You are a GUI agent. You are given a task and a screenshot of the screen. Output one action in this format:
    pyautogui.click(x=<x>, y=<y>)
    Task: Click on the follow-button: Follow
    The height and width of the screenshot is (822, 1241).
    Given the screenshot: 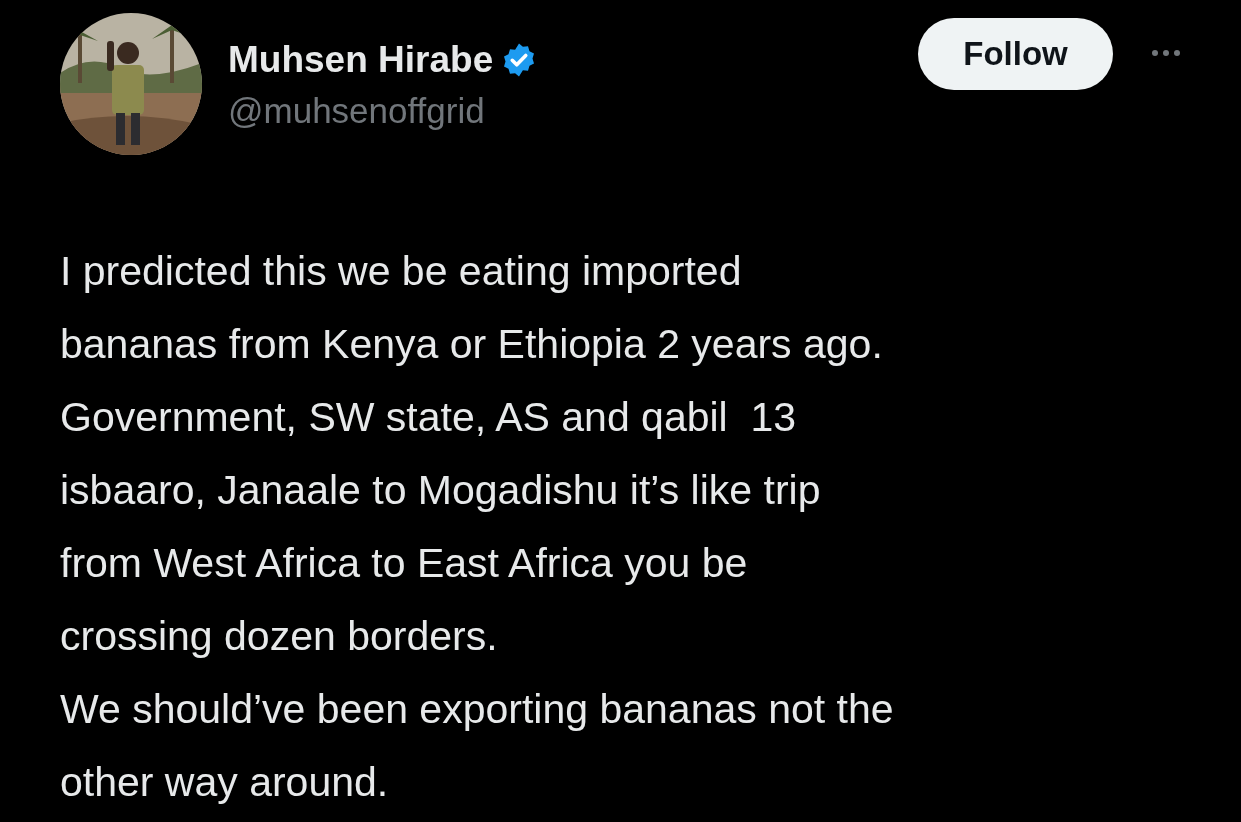 What is the action you would take?
    pyautogui.click(x=1015, y=54)
    